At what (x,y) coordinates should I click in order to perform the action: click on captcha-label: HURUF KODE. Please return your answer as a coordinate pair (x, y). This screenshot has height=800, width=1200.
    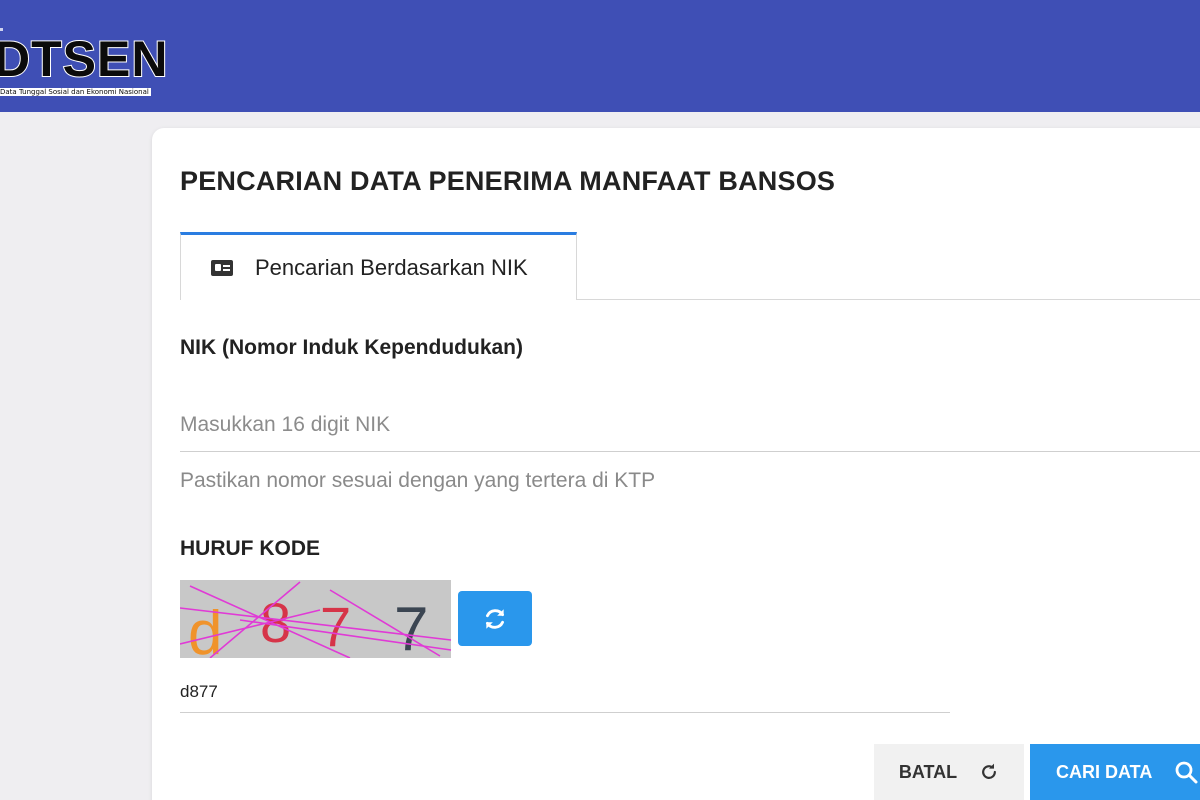
    Looking at the image, I should click on (250, 548).